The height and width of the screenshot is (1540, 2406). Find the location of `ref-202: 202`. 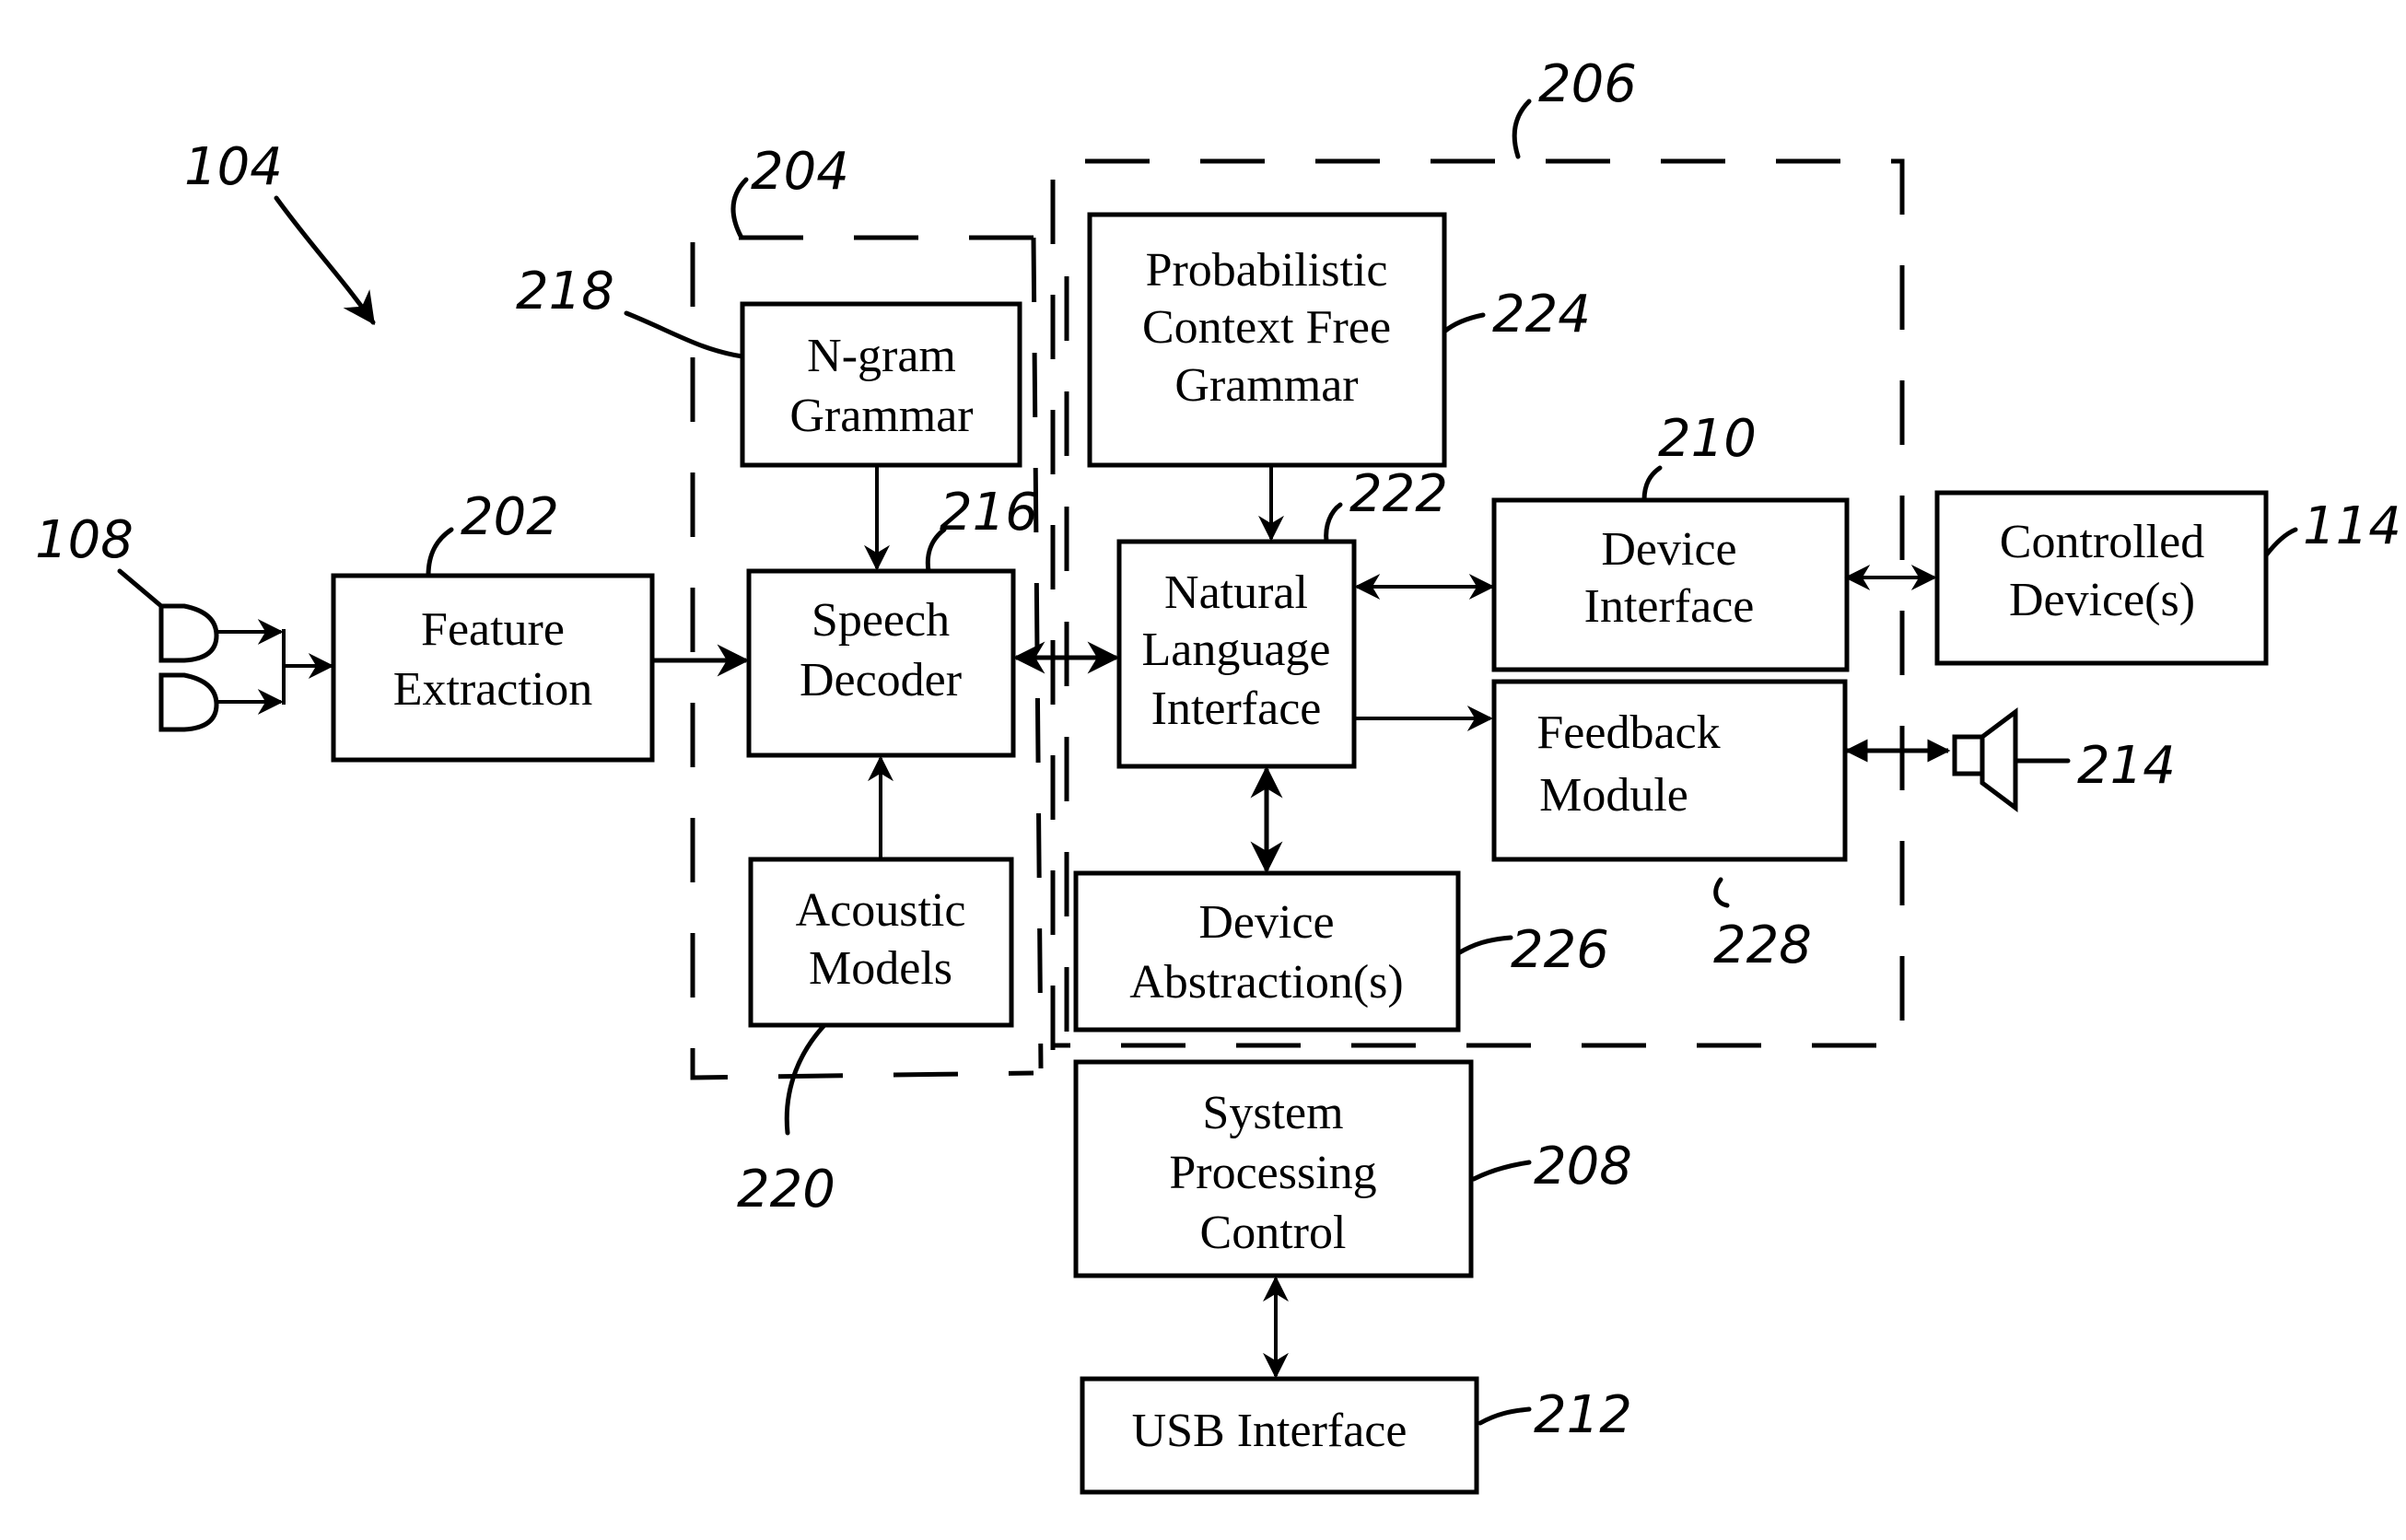

ref-202: 202 is located at coordinates (510, 517).